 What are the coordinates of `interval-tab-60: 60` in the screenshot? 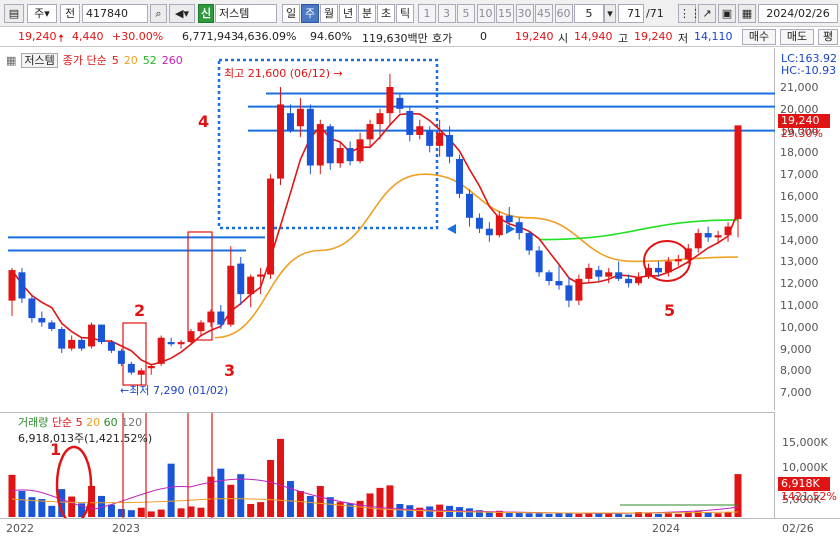 It's located at (563, 13).